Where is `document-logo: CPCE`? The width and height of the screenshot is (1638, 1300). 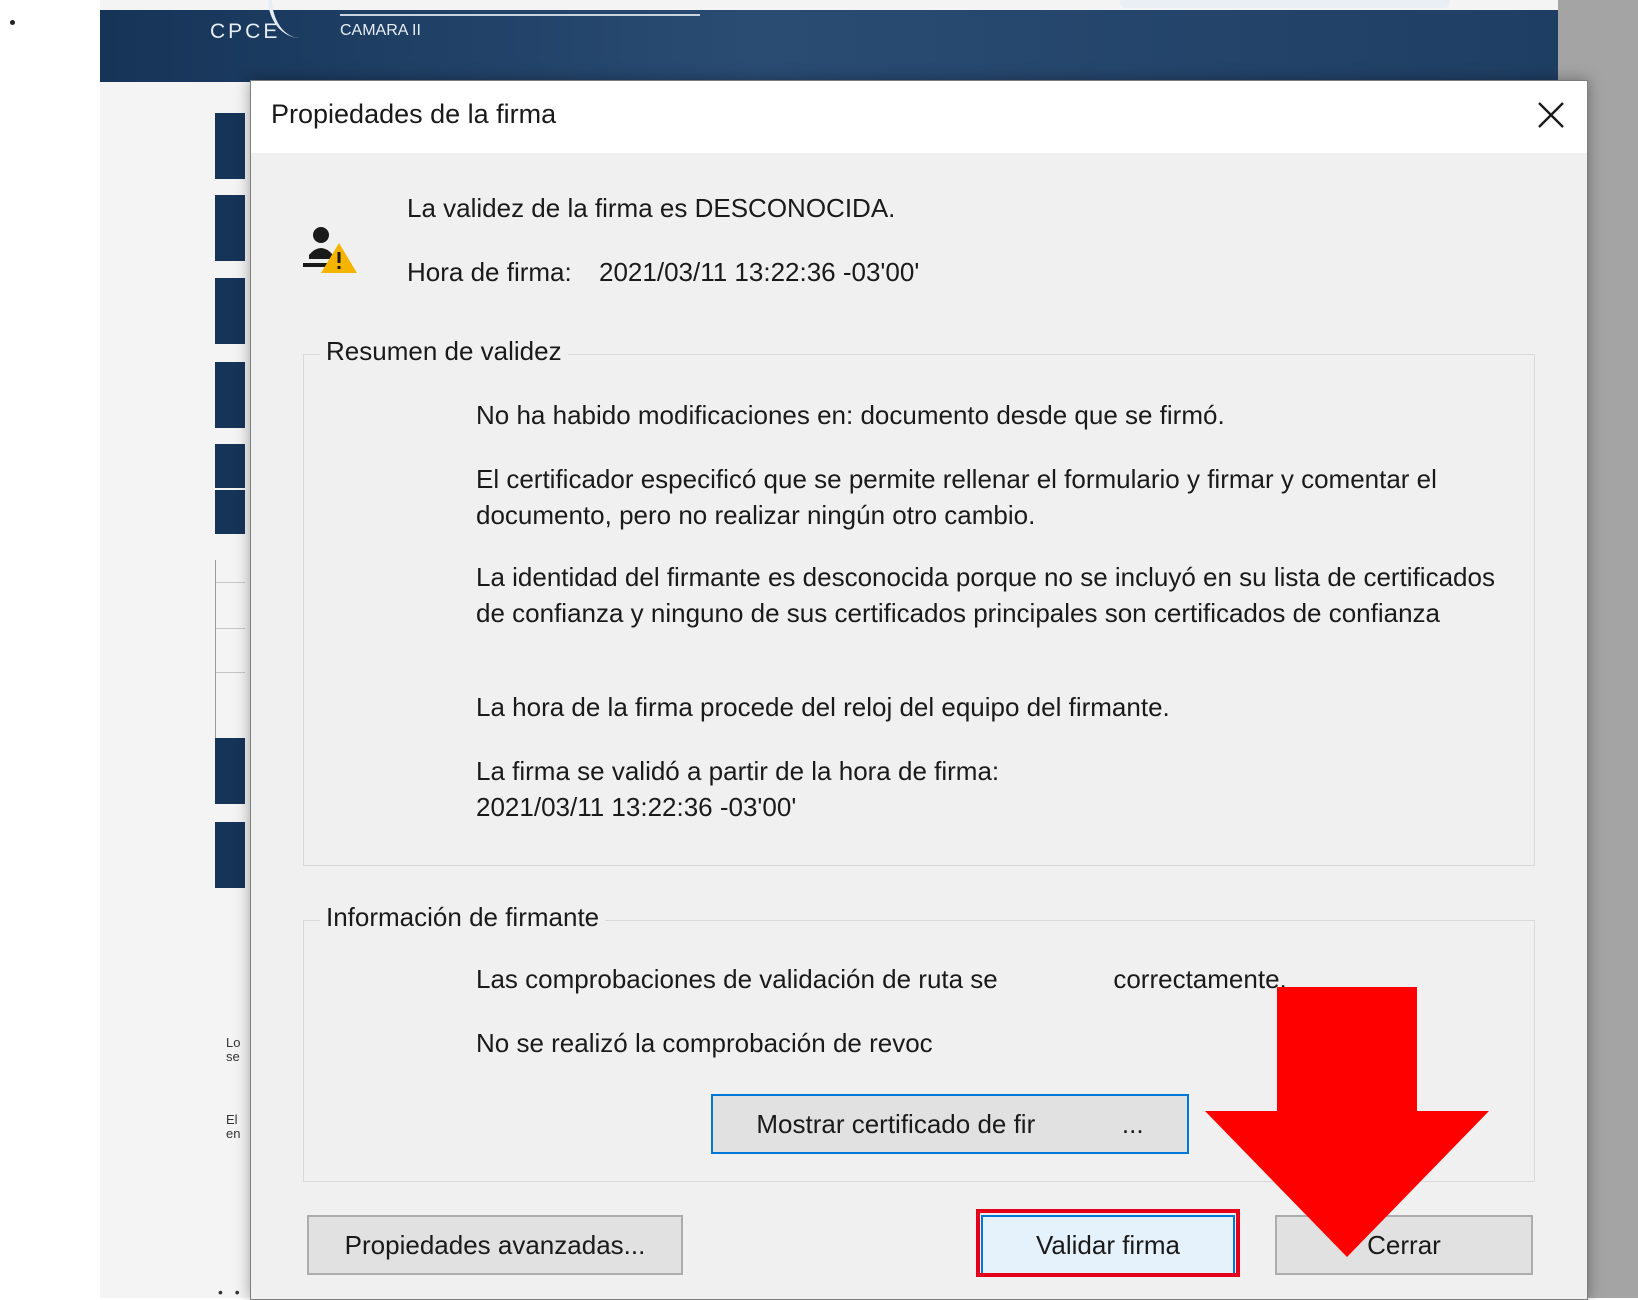
document-logo: CPCE is located at coordinates (245, 31).